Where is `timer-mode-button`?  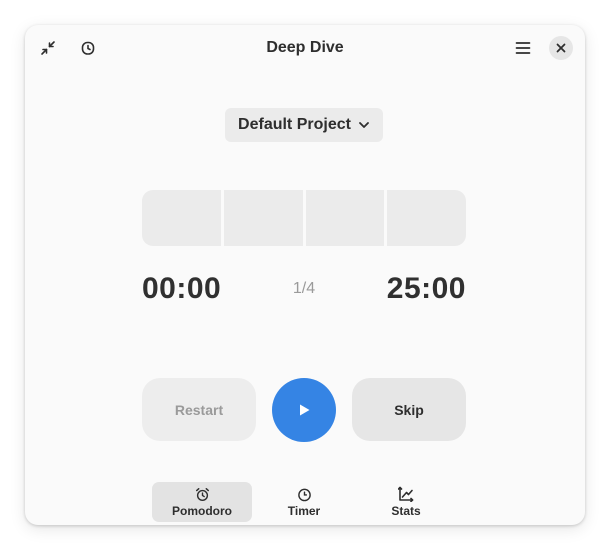
timer-mode-button is located at coordinates (88, 48).